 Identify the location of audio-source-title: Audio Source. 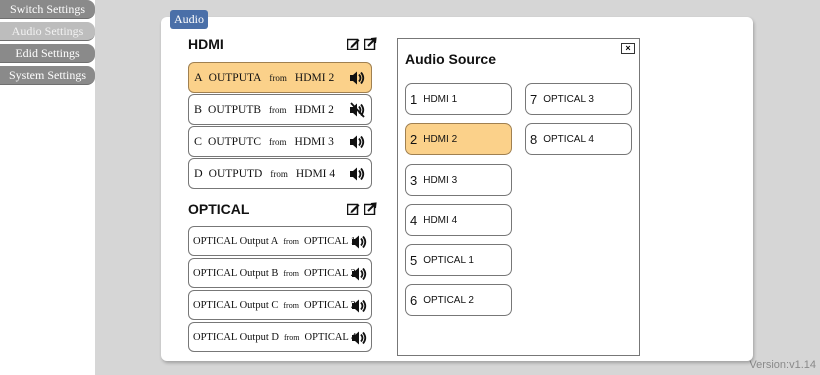
(451, 59).